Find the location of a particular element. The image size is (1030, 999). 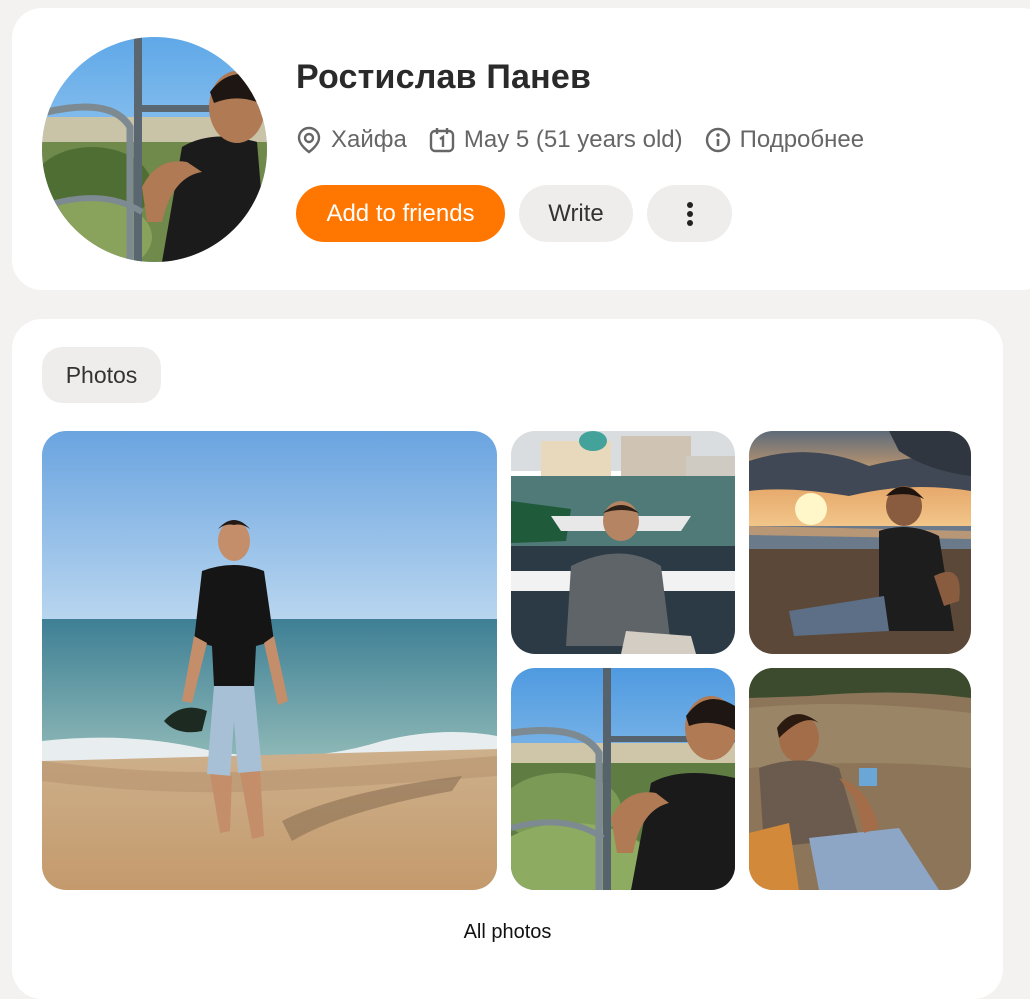

birthday-text: May 5 (51 years old) is located at coordinates (573, 139).